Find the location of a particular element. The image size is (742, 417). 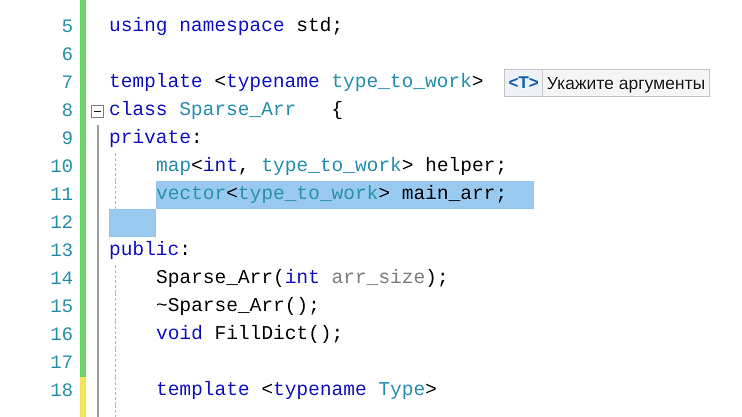

code-line: void FillDict(); is located at coordinates (250, 335).